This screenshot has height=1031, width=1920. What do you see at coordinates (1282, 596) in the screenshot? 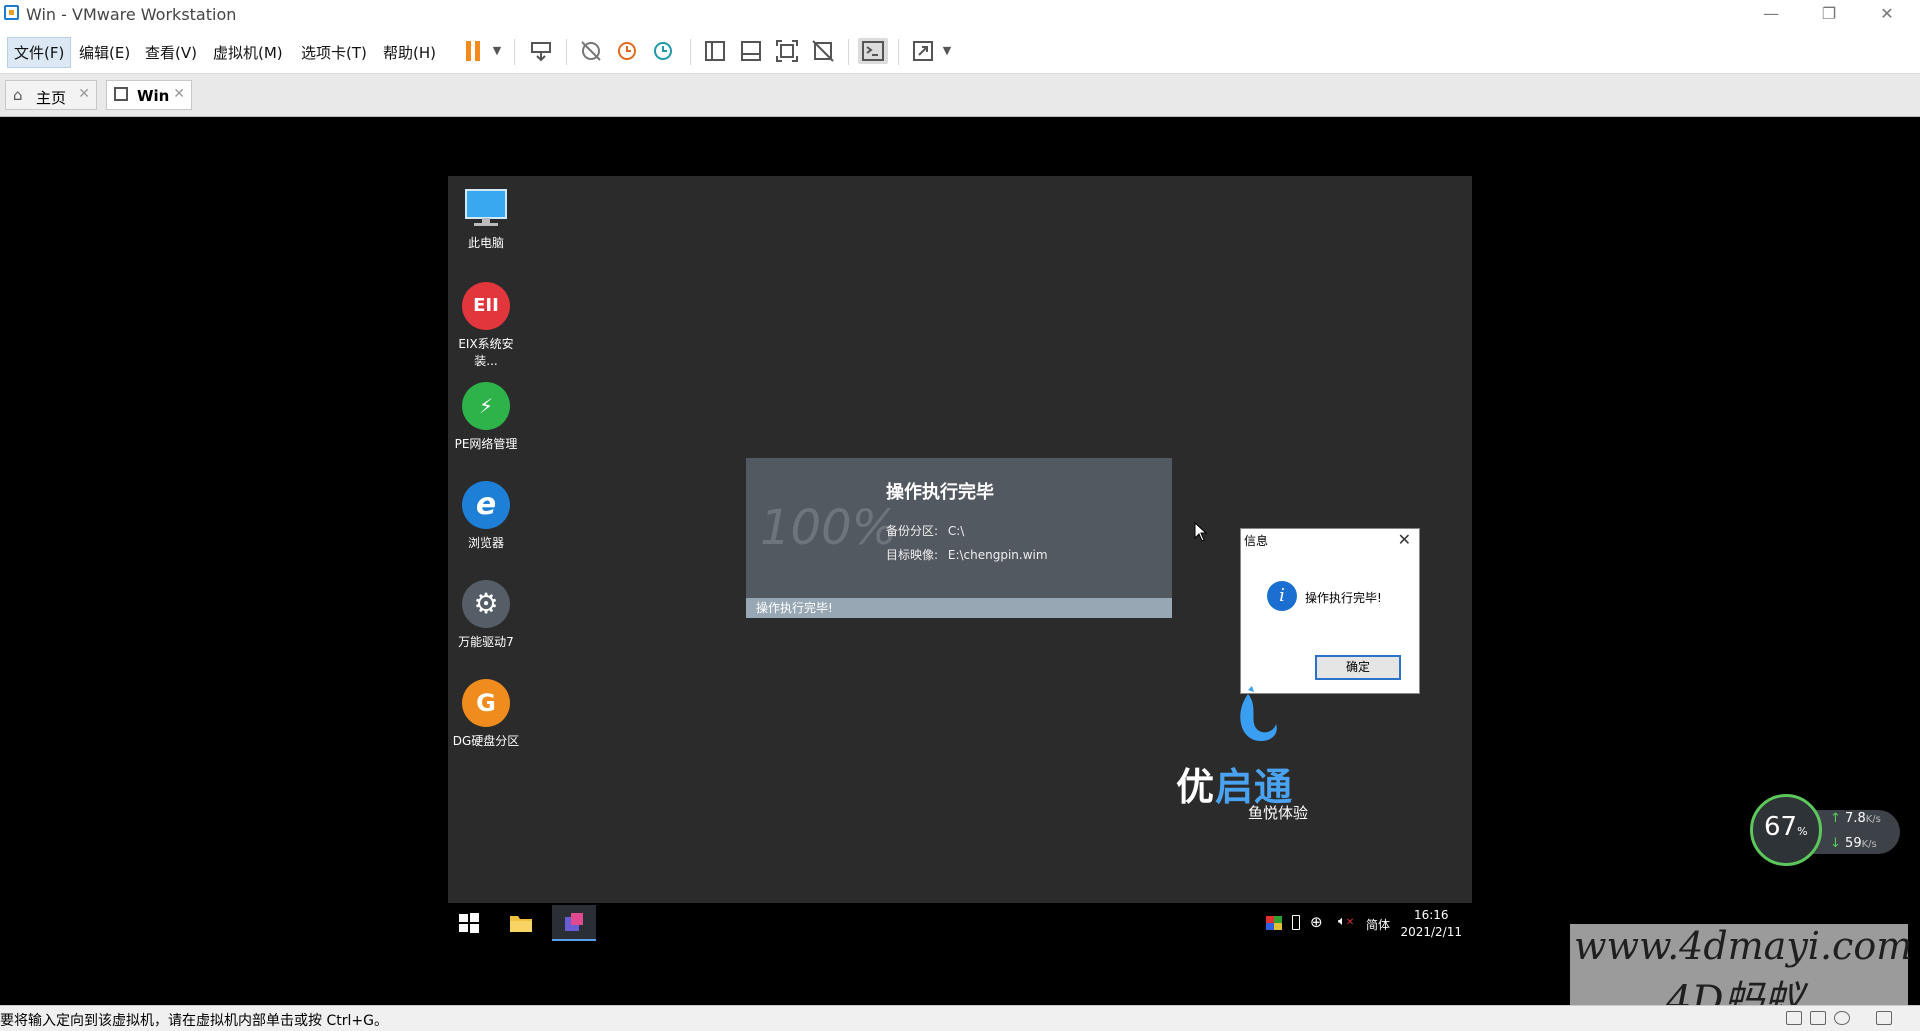
I see `info-icon: i` at bounding box center [1282, 596].